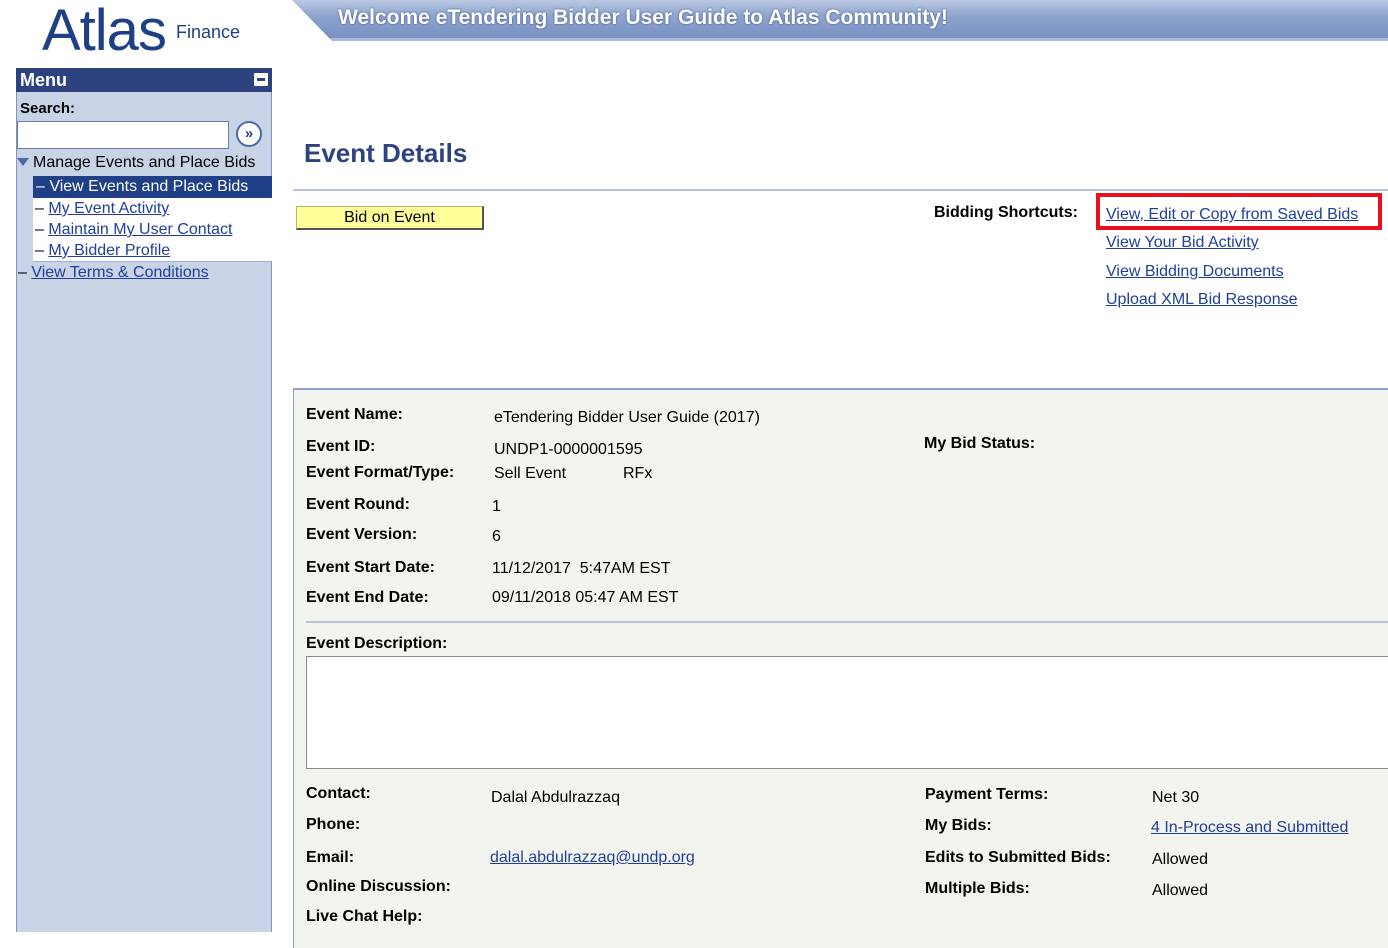 The width and height of the screenshot is (1388, 948). Describe the element at coordinates (367, 597) in the screenshot. I see `event-end-label: Event End Date:` at that location.